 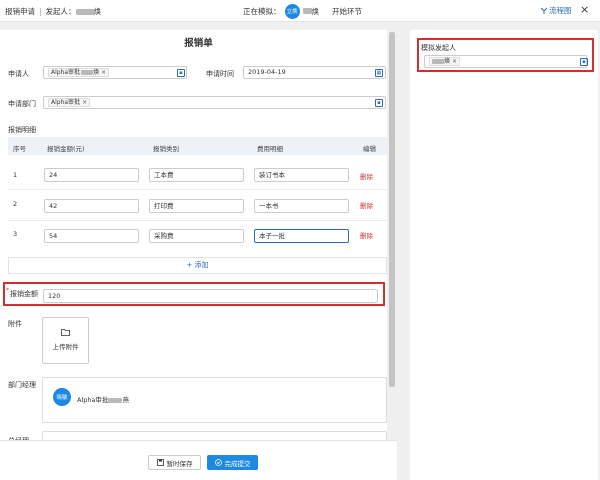 What do you see at coordinates (438, 48) in the screenshot?
I see `simulated-initiator-label: 模拟发起人` at bounding box center [438, 48].